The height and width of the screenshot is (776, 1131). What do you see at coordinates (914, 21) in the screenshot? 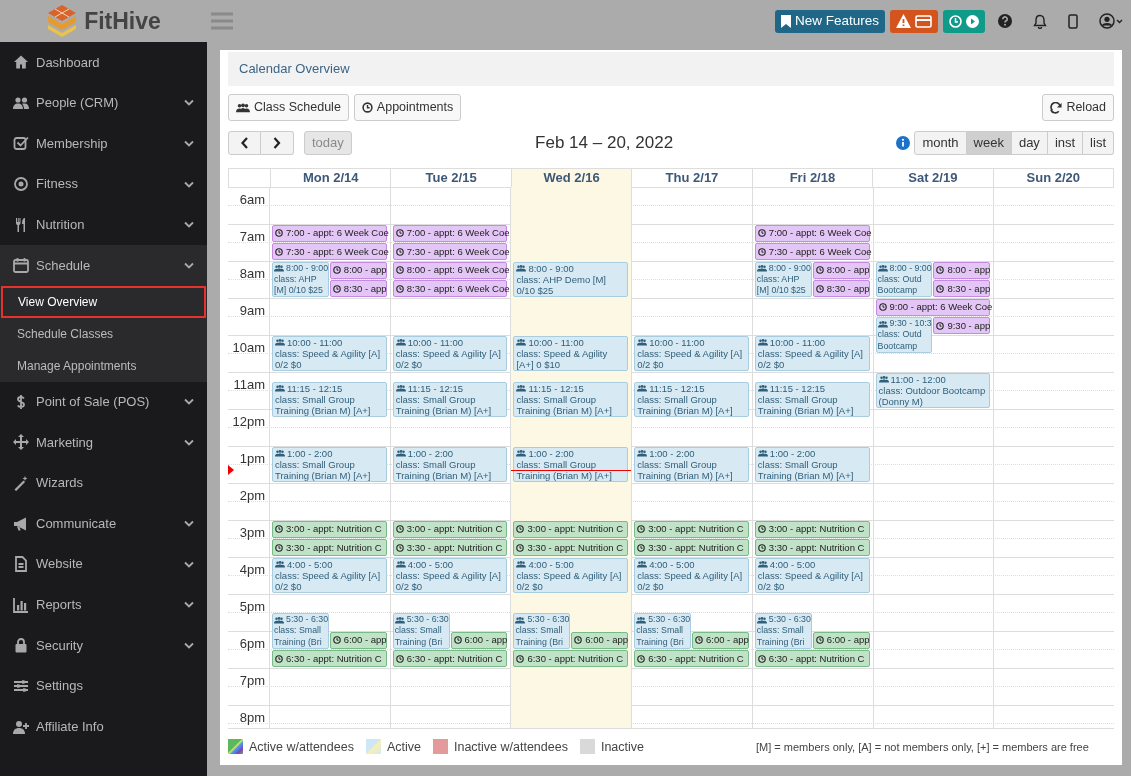
I see `alert-button` at bounding box center [914, 21].